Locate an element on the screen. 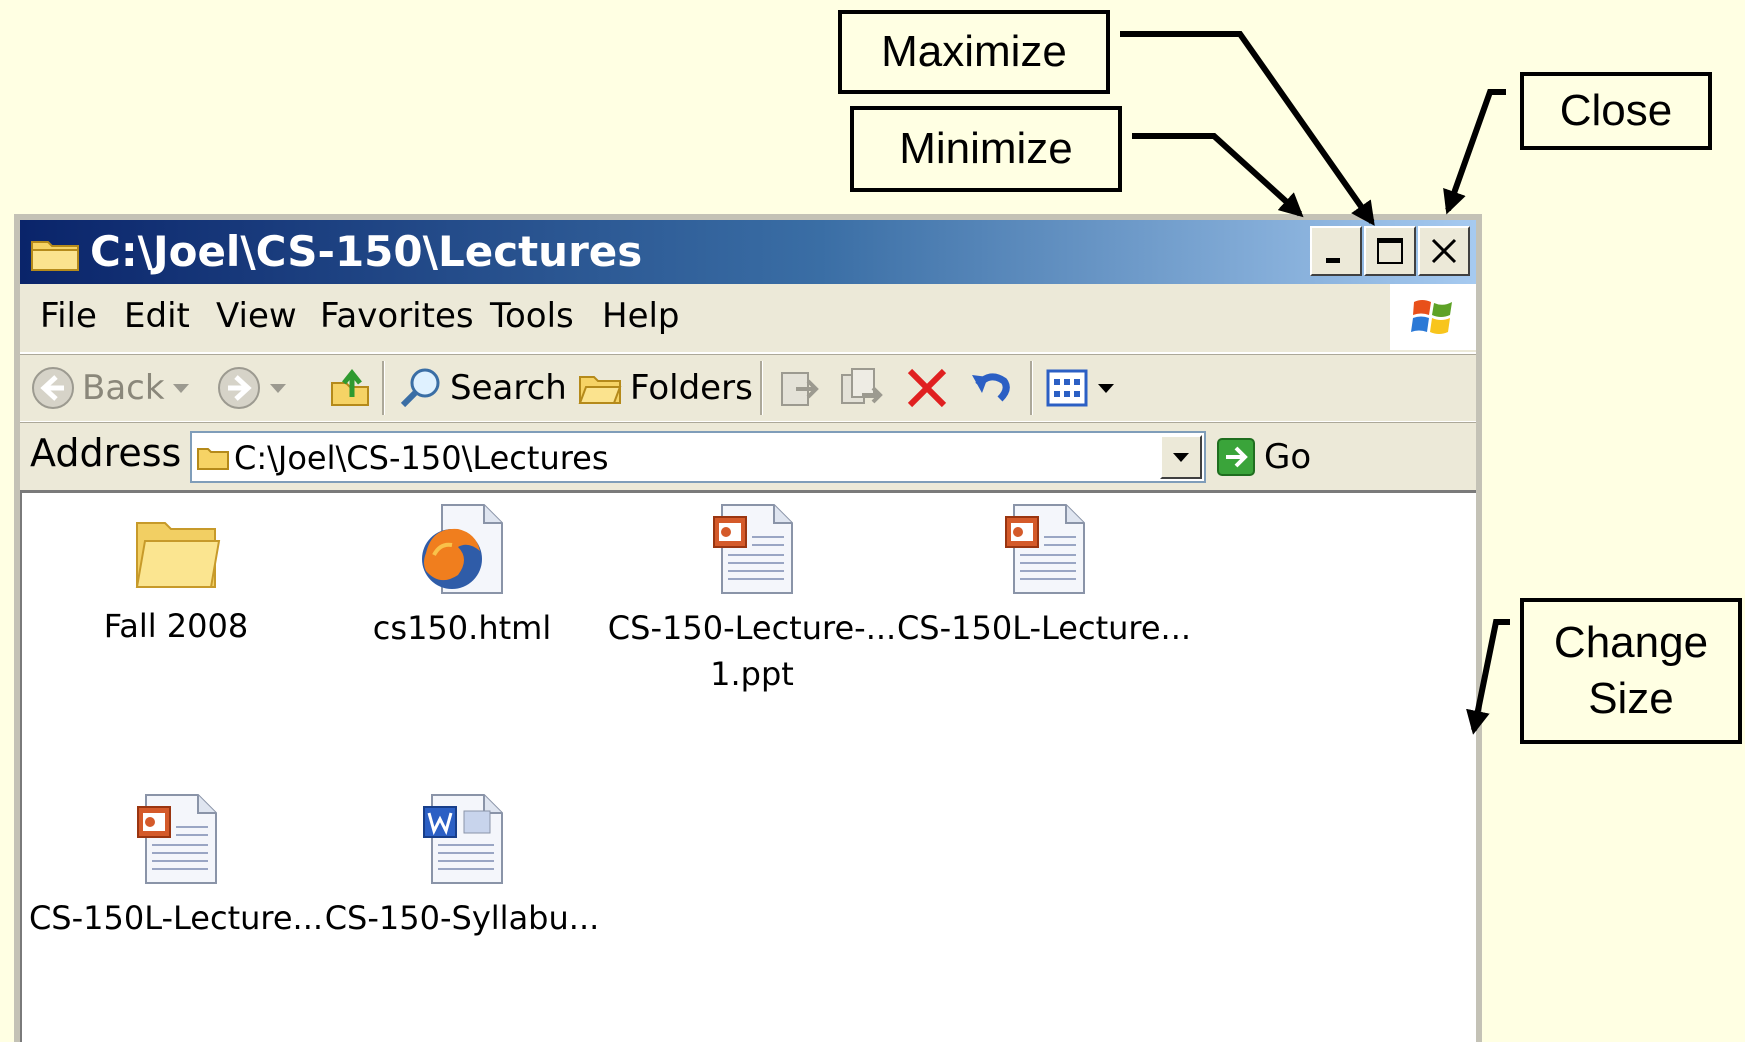 The height and width of the screenshot is (1042, 1745). maximize-arrow is located at coordinates (1247, 128).